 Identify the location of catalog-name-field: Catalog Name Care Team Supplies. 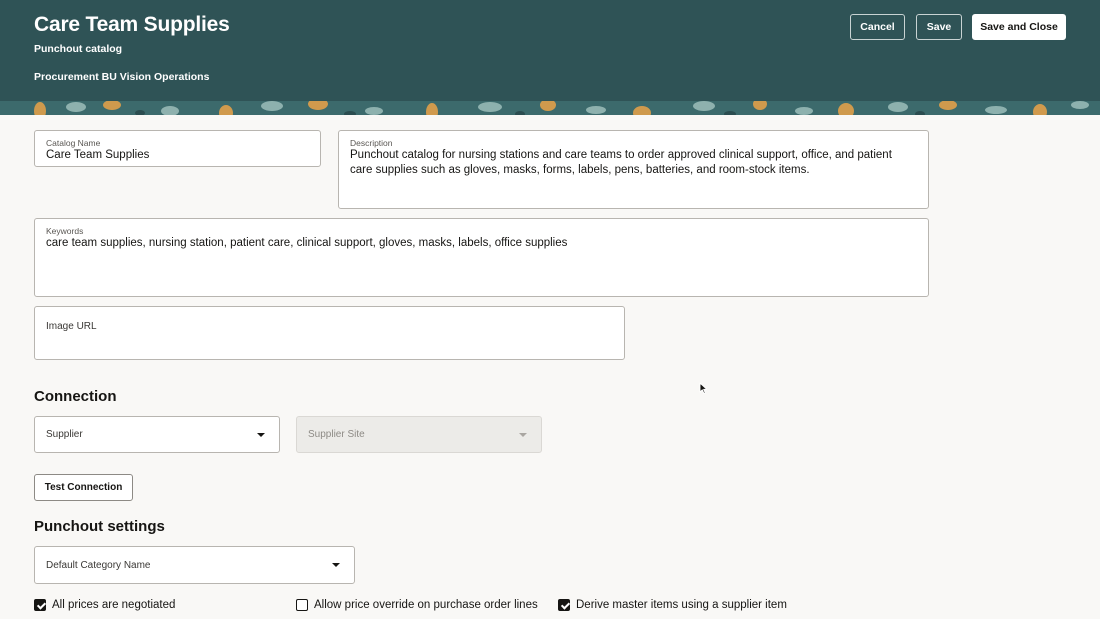
(177, 148).